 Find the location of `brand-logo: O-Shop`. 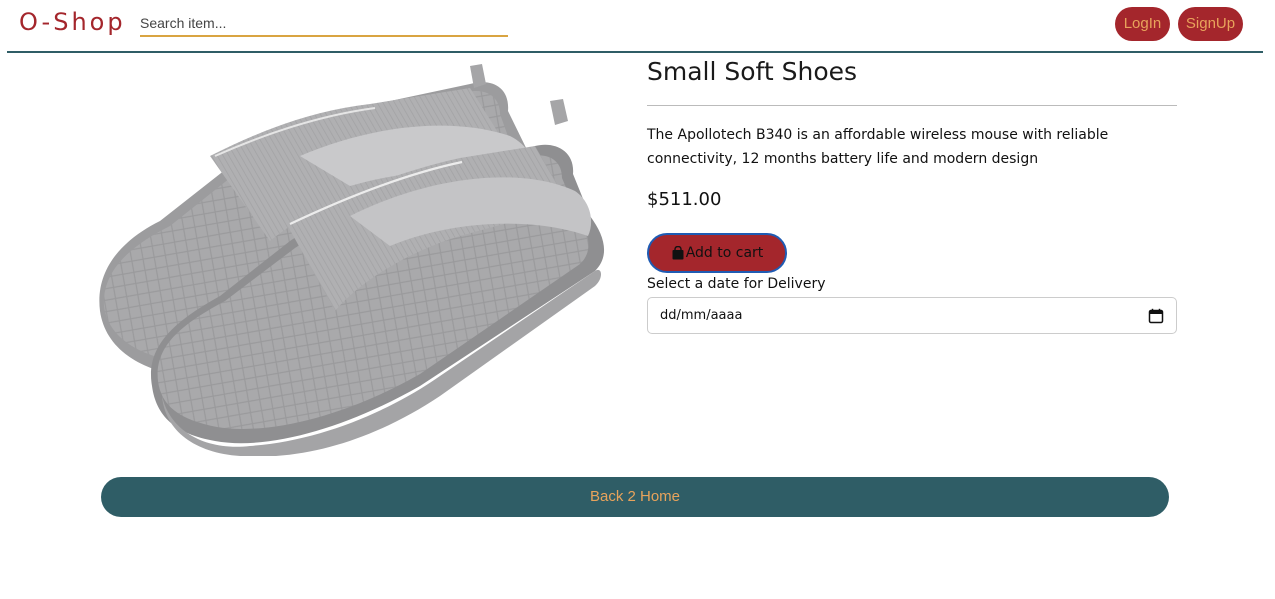

brand-logo: O-Shop is located at coordinates (72, 22).